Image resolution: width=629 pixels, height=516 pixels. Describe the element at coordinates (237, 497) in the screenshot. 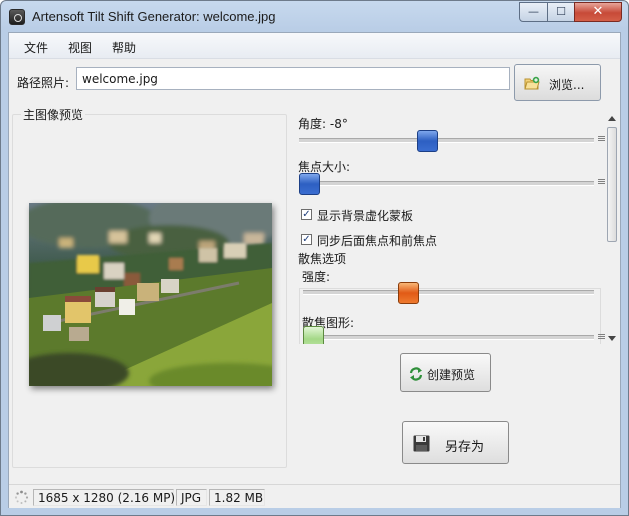

I see `status-file-size: 1.82 MB` at that location.